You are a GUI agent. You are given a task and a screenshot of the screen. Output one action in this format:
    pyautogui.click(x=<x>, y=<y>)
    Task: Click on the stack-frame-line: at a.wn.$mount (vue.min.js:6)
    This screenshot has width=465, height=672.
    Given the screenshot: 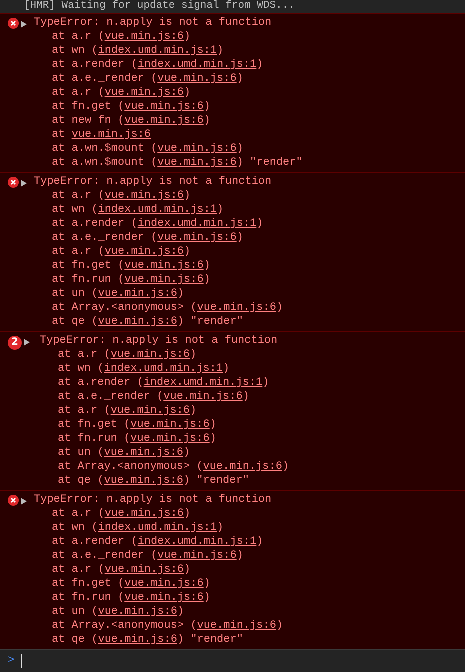 What is the action you would take?
    pyautogui.click(x=147, y=149)
    